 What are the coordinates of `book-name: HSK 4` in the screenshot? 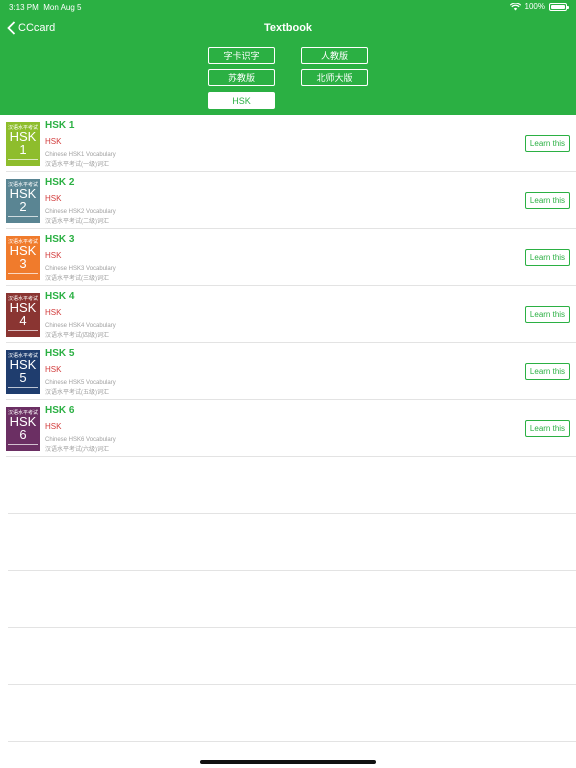 It's located at (60, 296).